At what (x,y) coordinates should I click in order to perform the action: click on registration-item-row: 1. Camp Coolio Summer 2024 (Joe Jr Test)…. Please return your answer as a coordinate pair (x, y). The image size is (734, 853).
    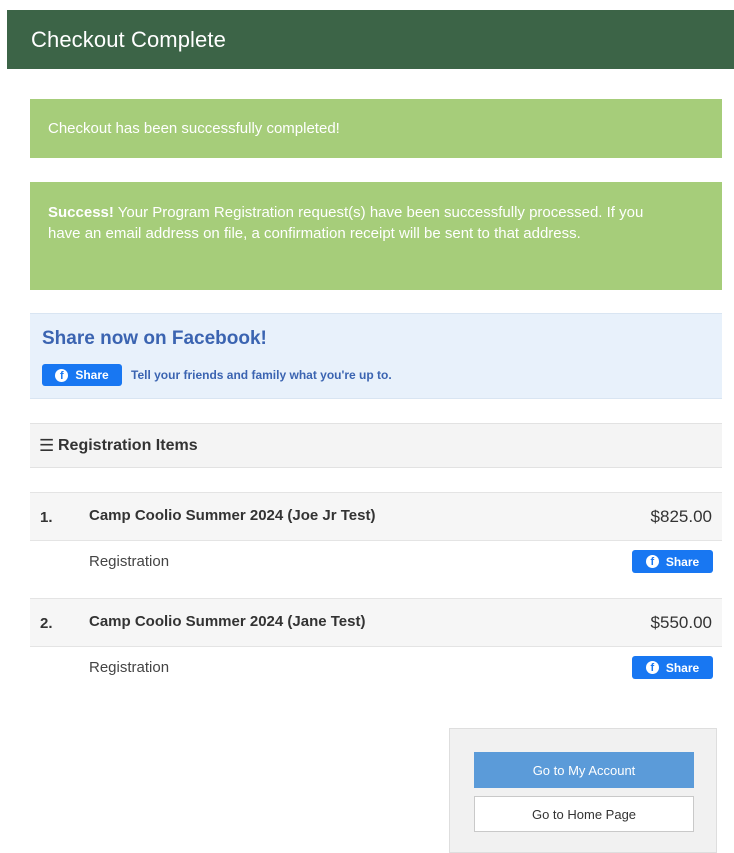
    Looking at the image, I should click on (376, 516).